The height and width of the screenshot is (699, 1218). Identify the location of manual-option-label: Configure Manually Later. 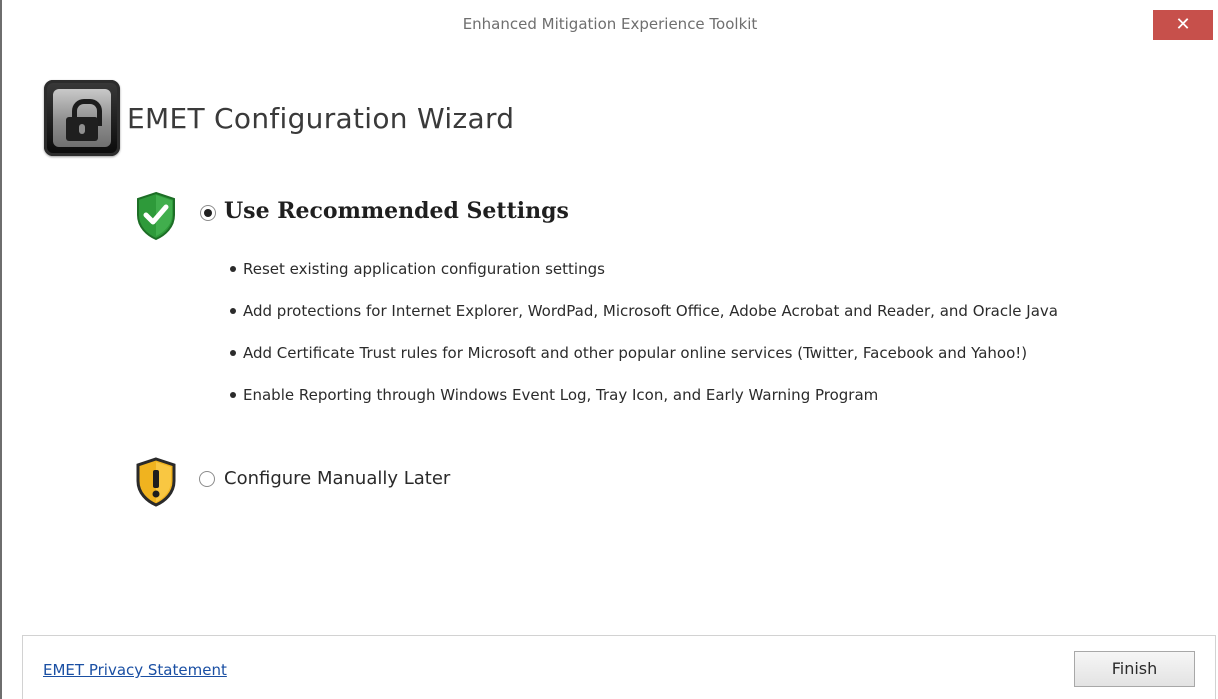
(337, 478).